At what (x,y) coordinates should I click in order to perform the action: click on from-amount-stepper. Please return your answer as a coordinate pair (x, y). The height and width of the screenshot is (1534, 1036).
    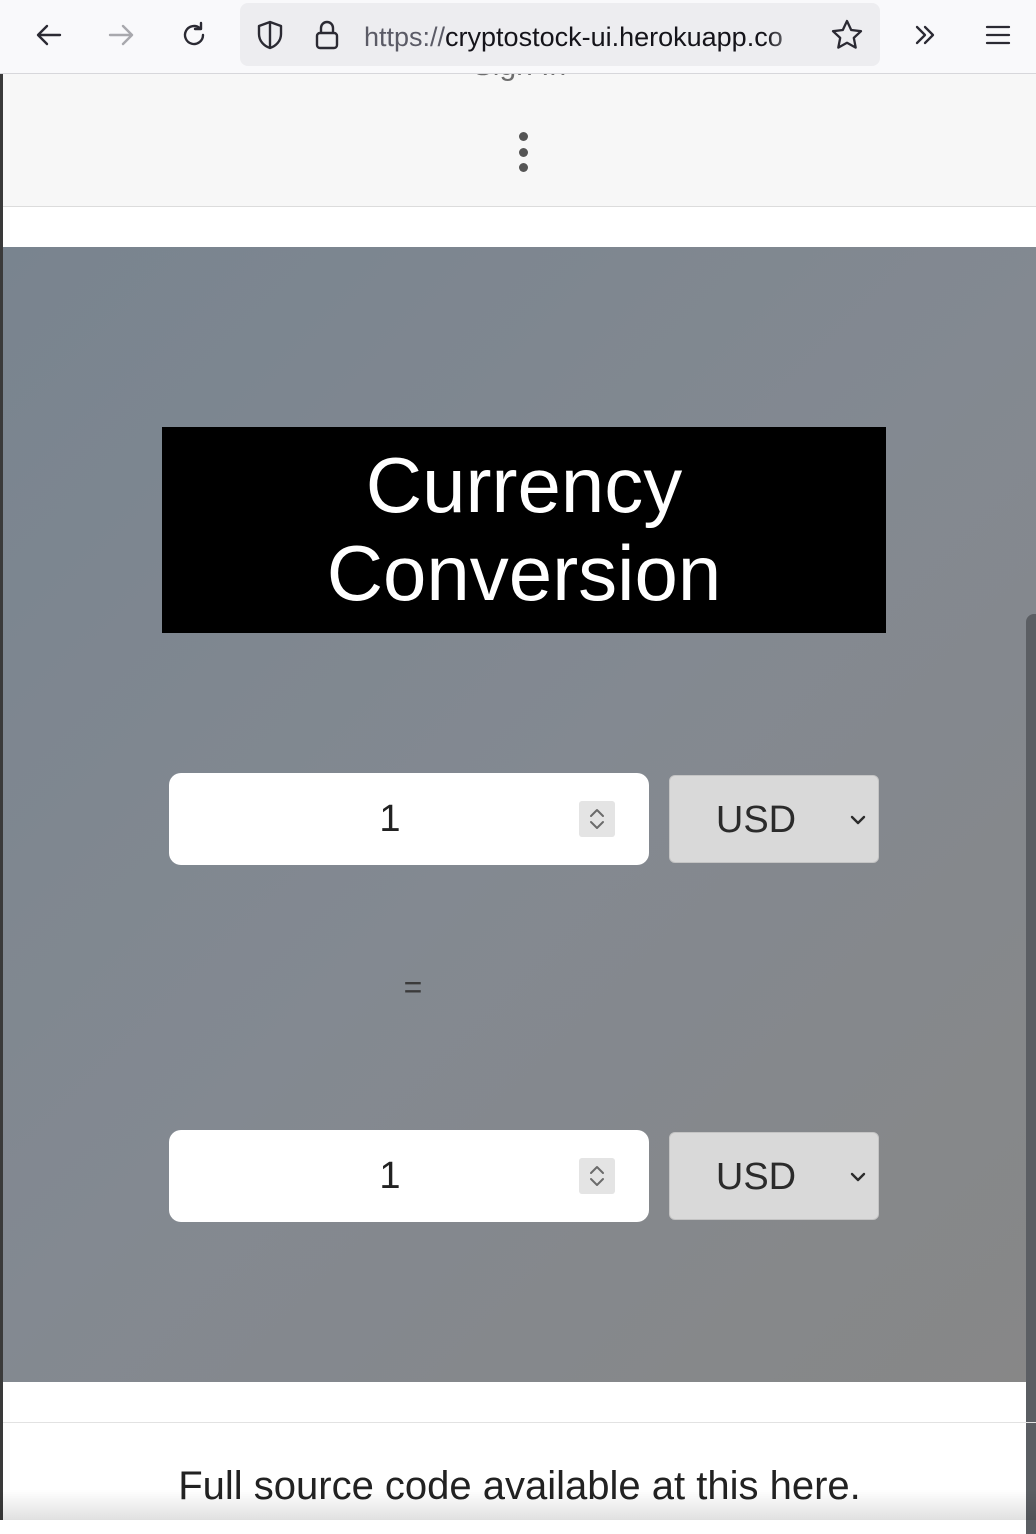
    Looking at the image, I should click on (597, 819).